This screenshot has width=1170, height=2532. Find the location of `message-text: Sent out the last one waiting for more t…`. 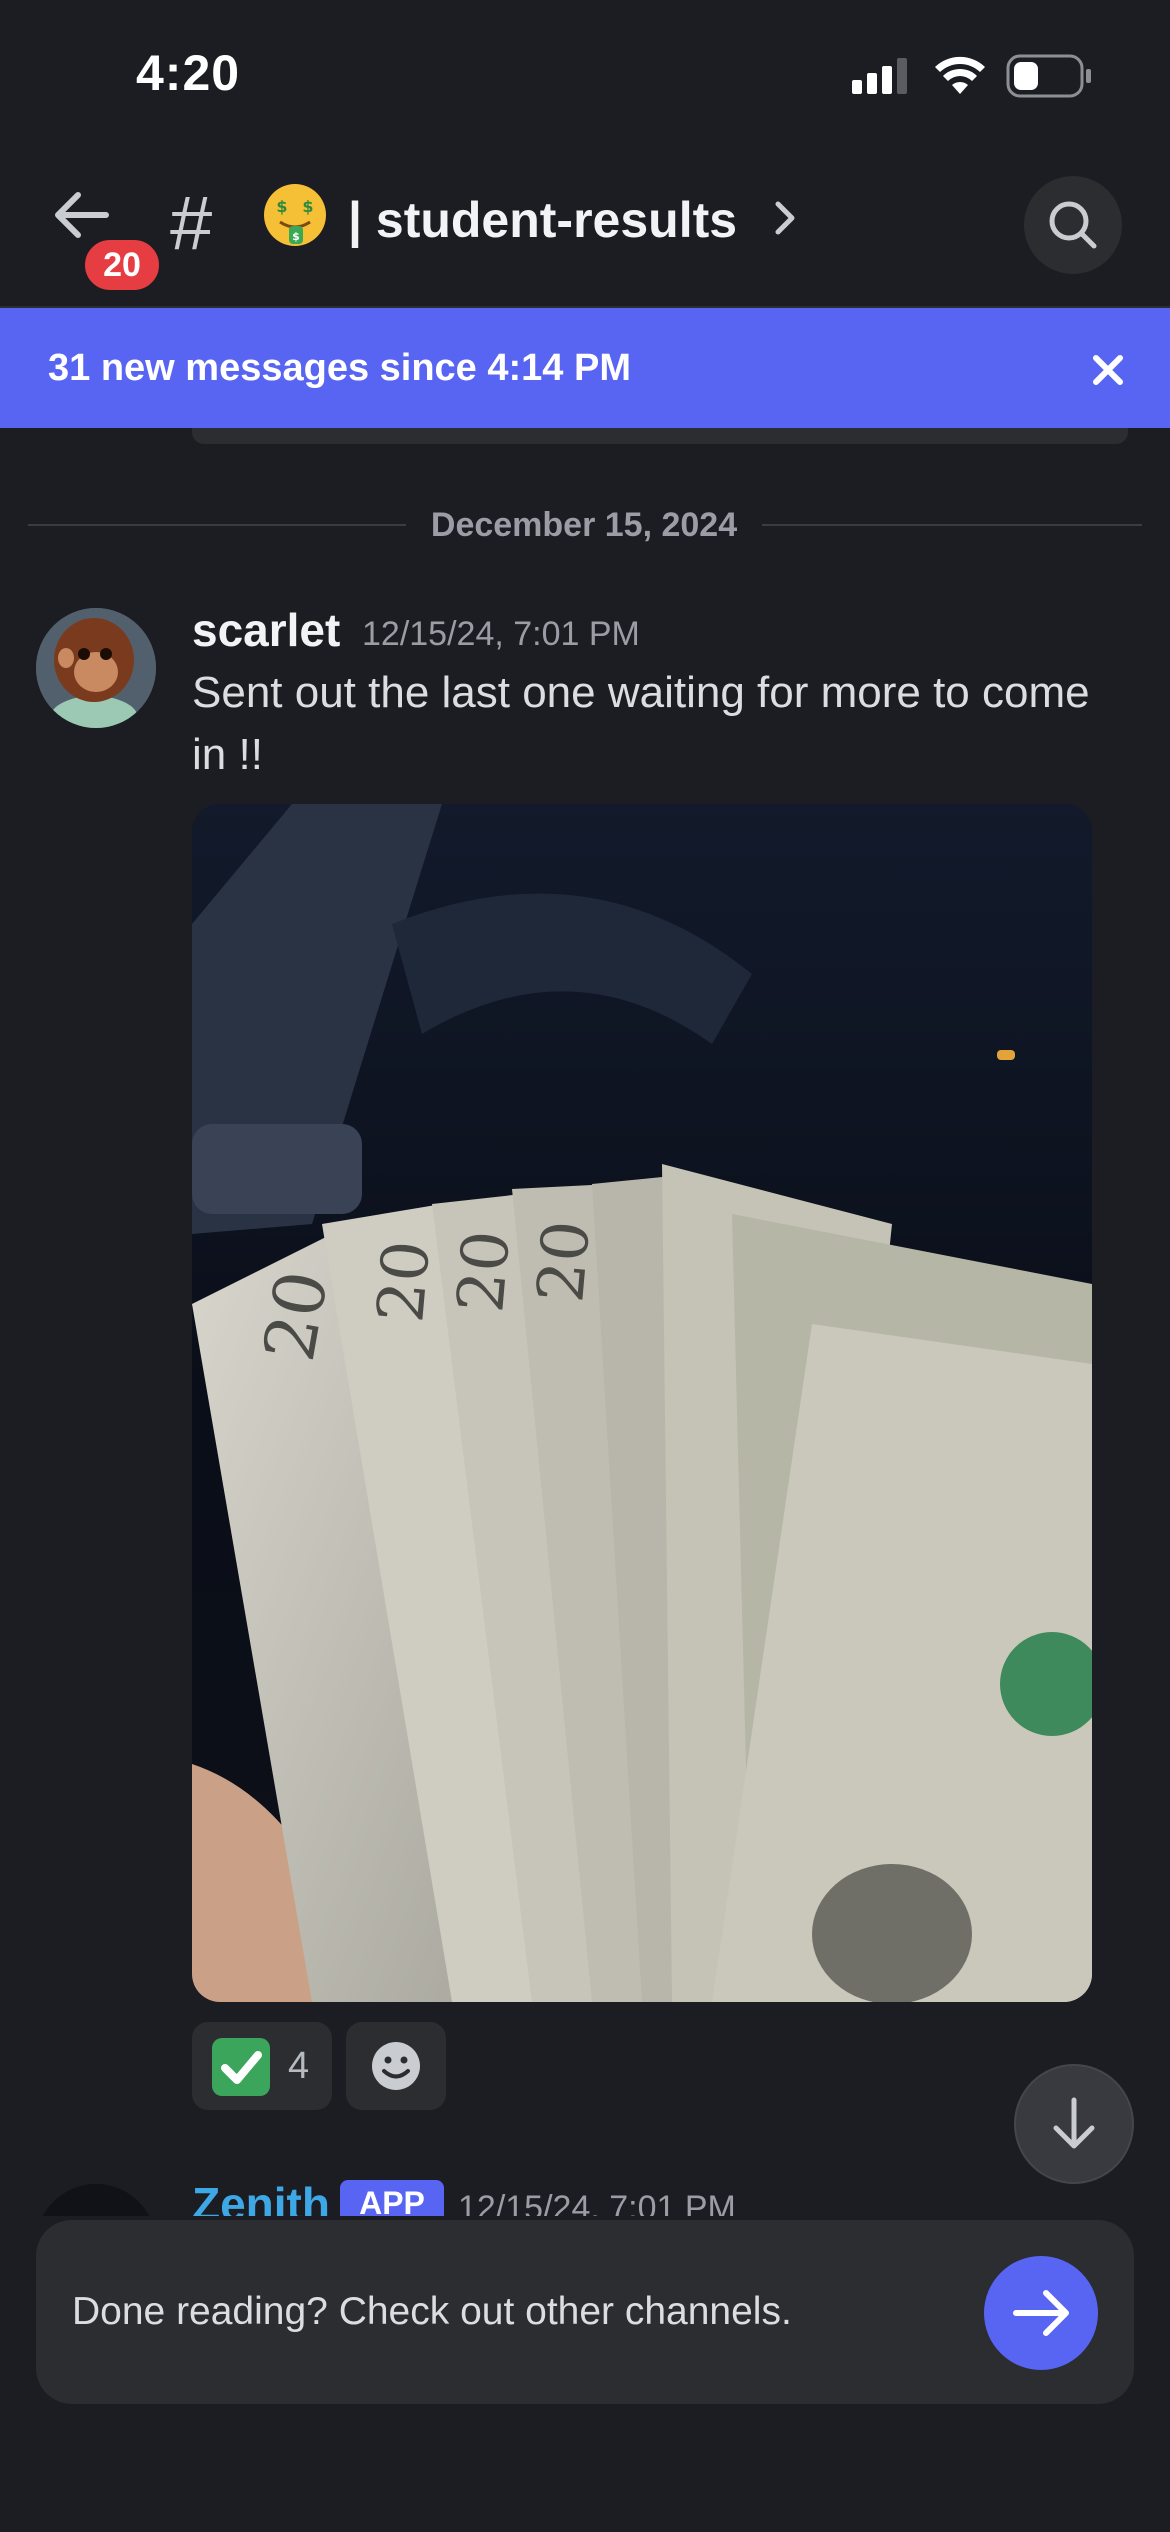

message-text: Sent out the last one waiting for more t… is located at coordinates (641, 723).